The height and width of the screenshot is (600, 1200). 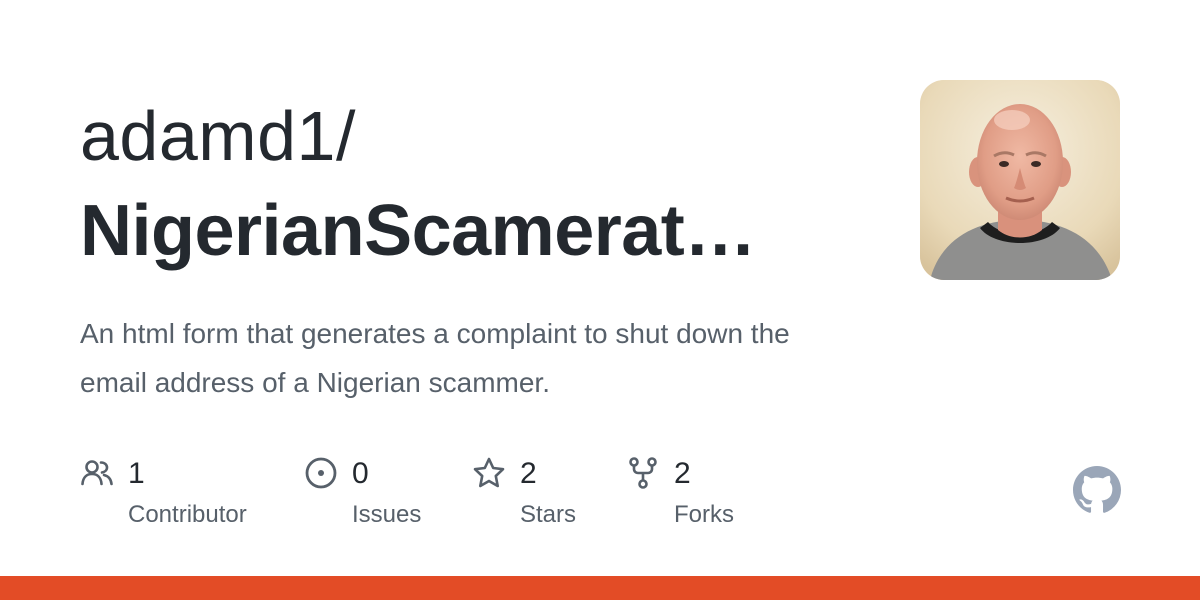 I want to click on stat-count: 0, so click(x=360, y=473).